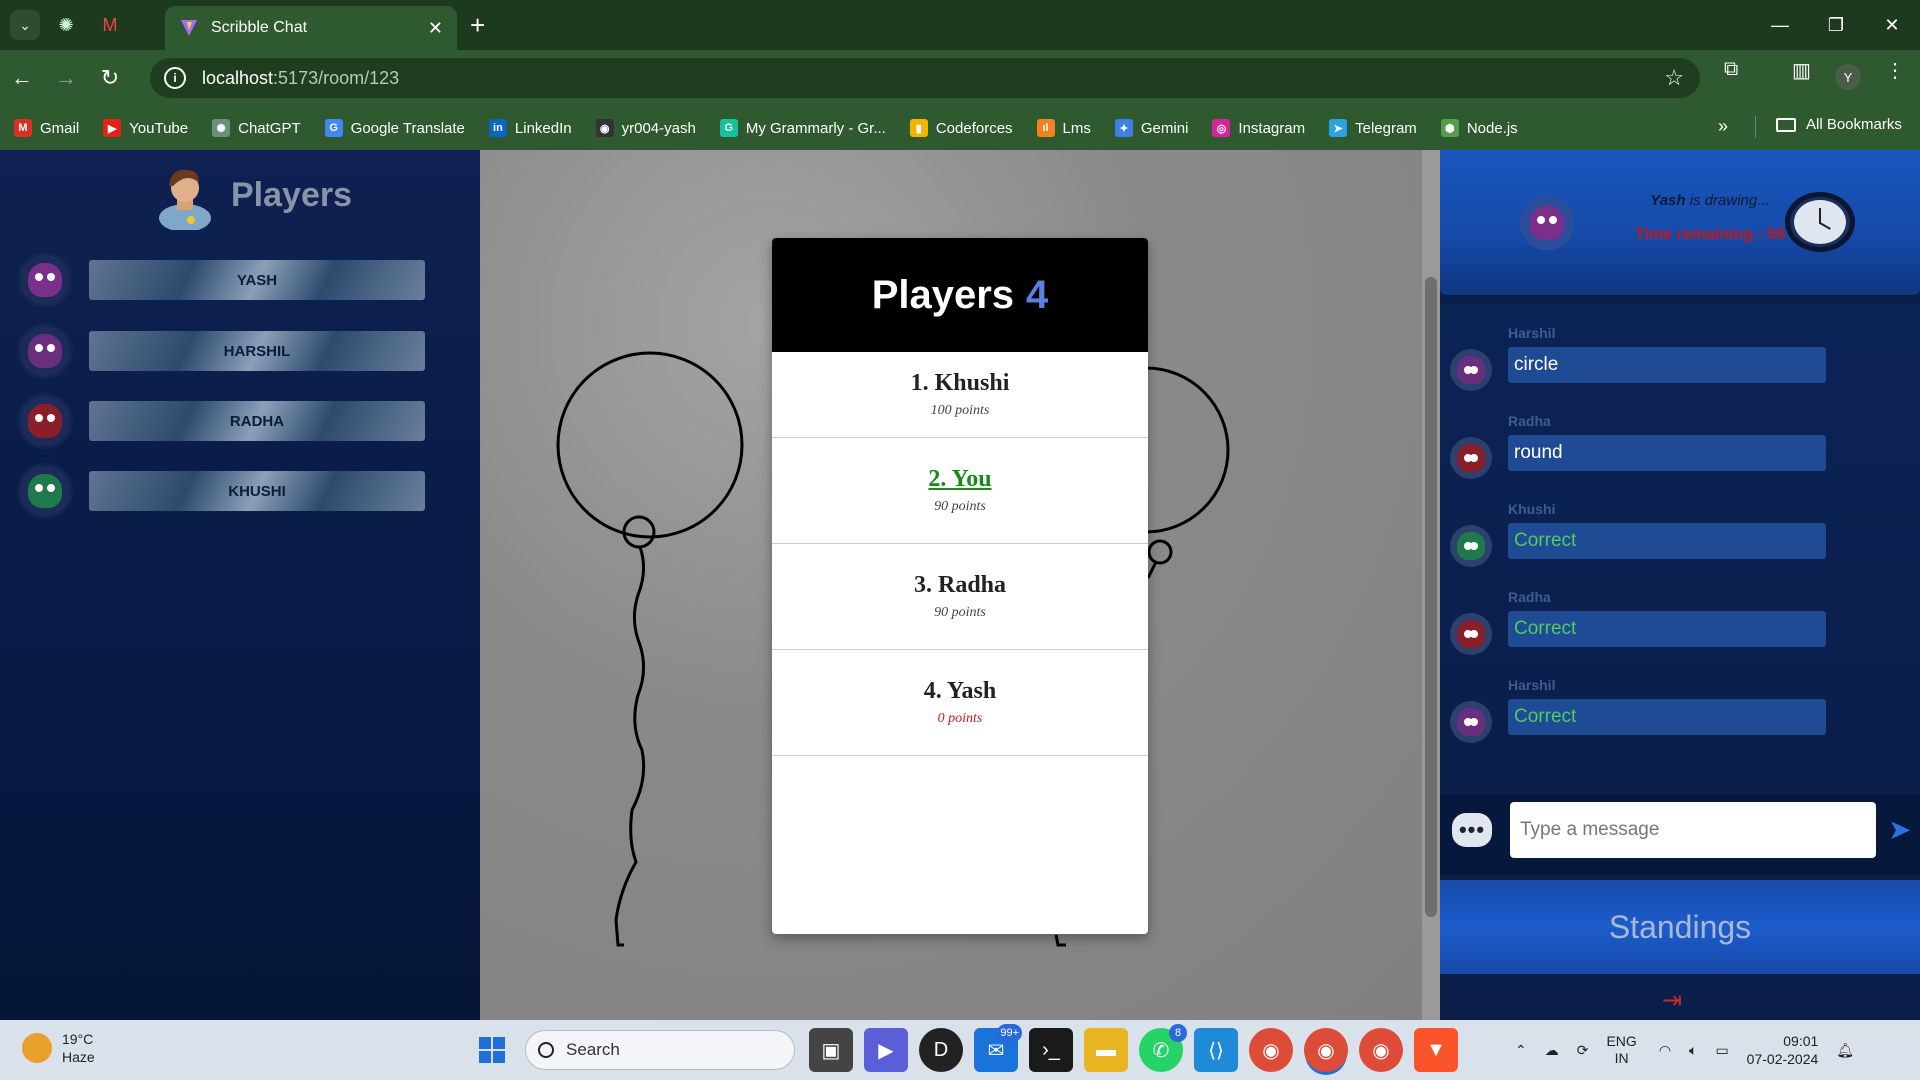  I want to click on bookmark-item: G Google Translate, so click(394, 128).